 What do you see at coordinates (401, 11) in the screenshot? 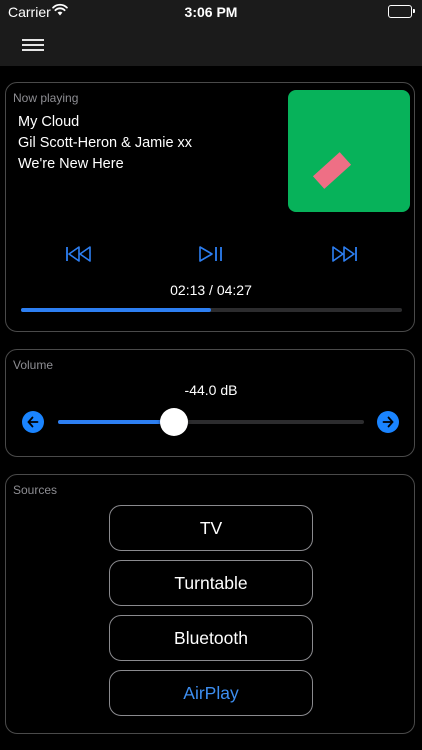
I see `battery-icon` at bounding box center [401, 11].